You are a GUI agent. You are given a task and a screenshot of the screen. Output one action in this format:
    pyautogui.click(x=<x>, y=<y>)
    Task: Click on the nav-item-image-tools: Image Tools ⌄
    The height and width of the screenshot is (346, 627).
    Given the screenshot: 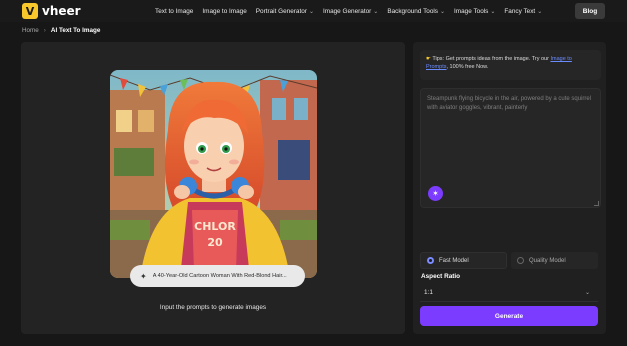 What is the action you would take?
    pyautogui.click(x=474, y=11)
    